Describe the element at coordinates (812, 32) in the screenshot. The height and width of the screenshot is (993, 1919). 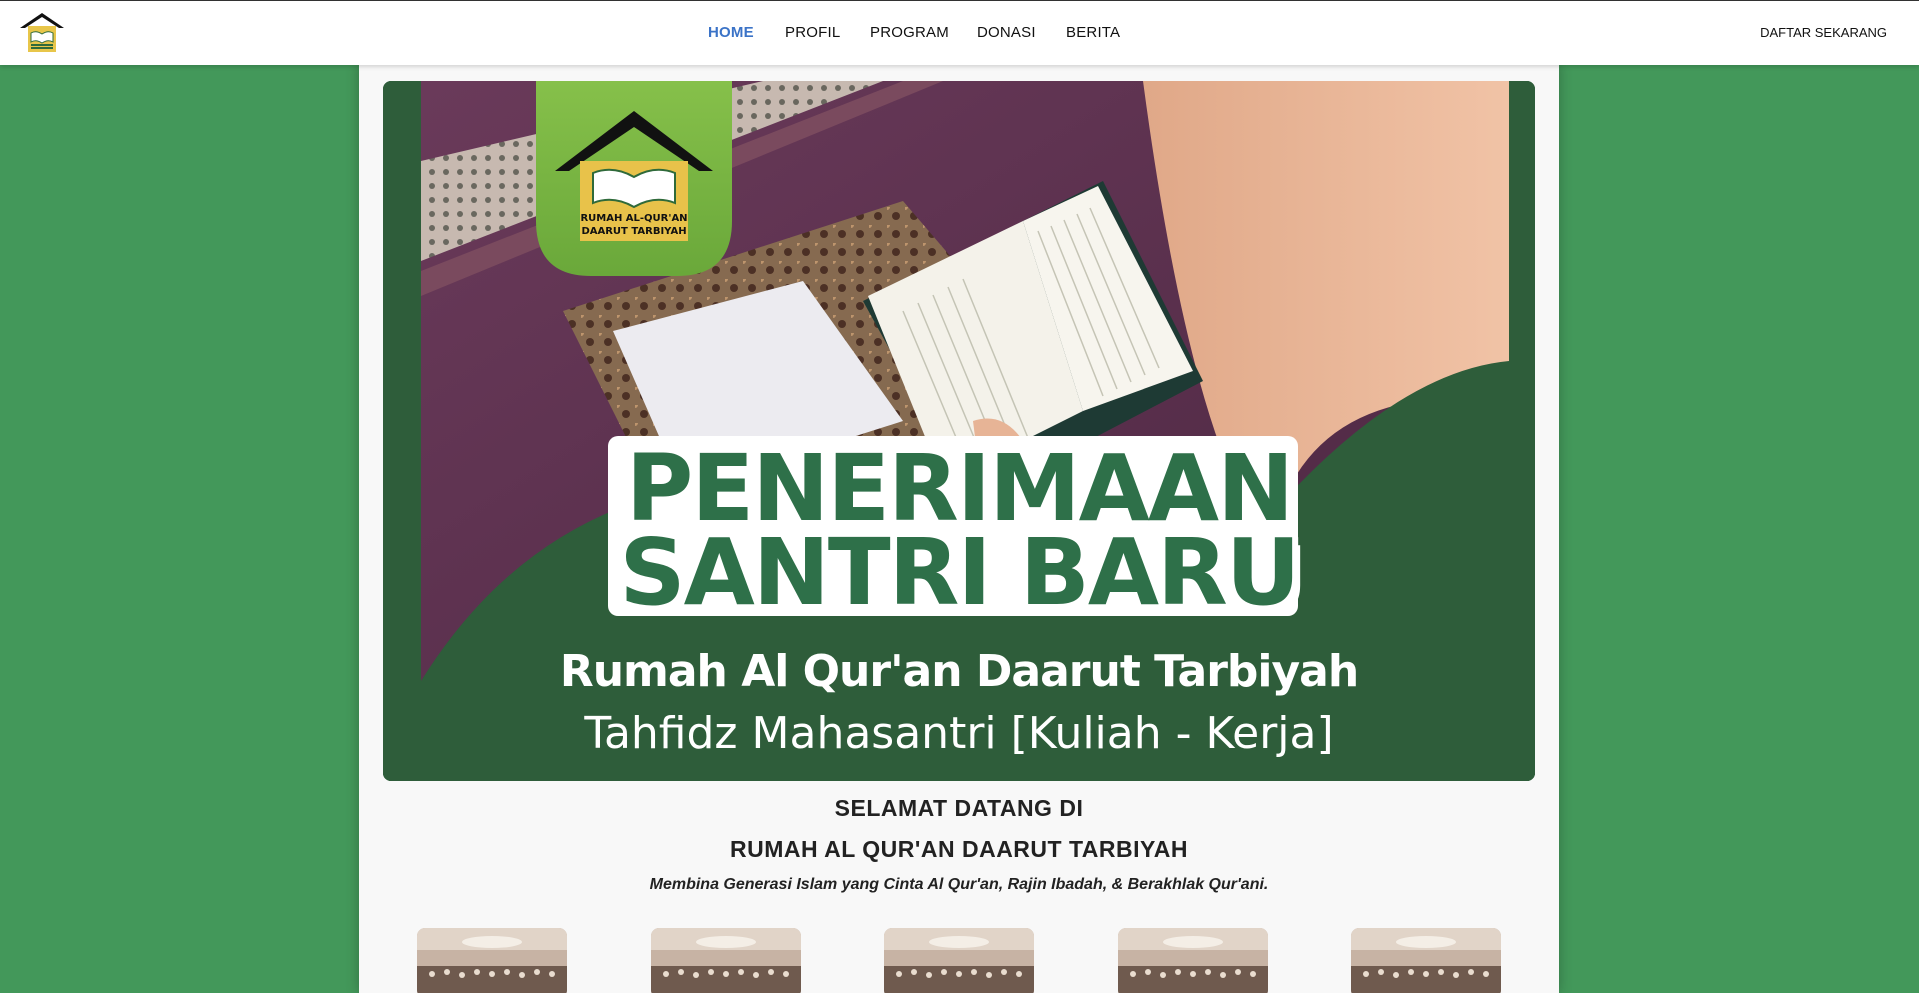
I see `nav-profil: PROFIL` at that location.